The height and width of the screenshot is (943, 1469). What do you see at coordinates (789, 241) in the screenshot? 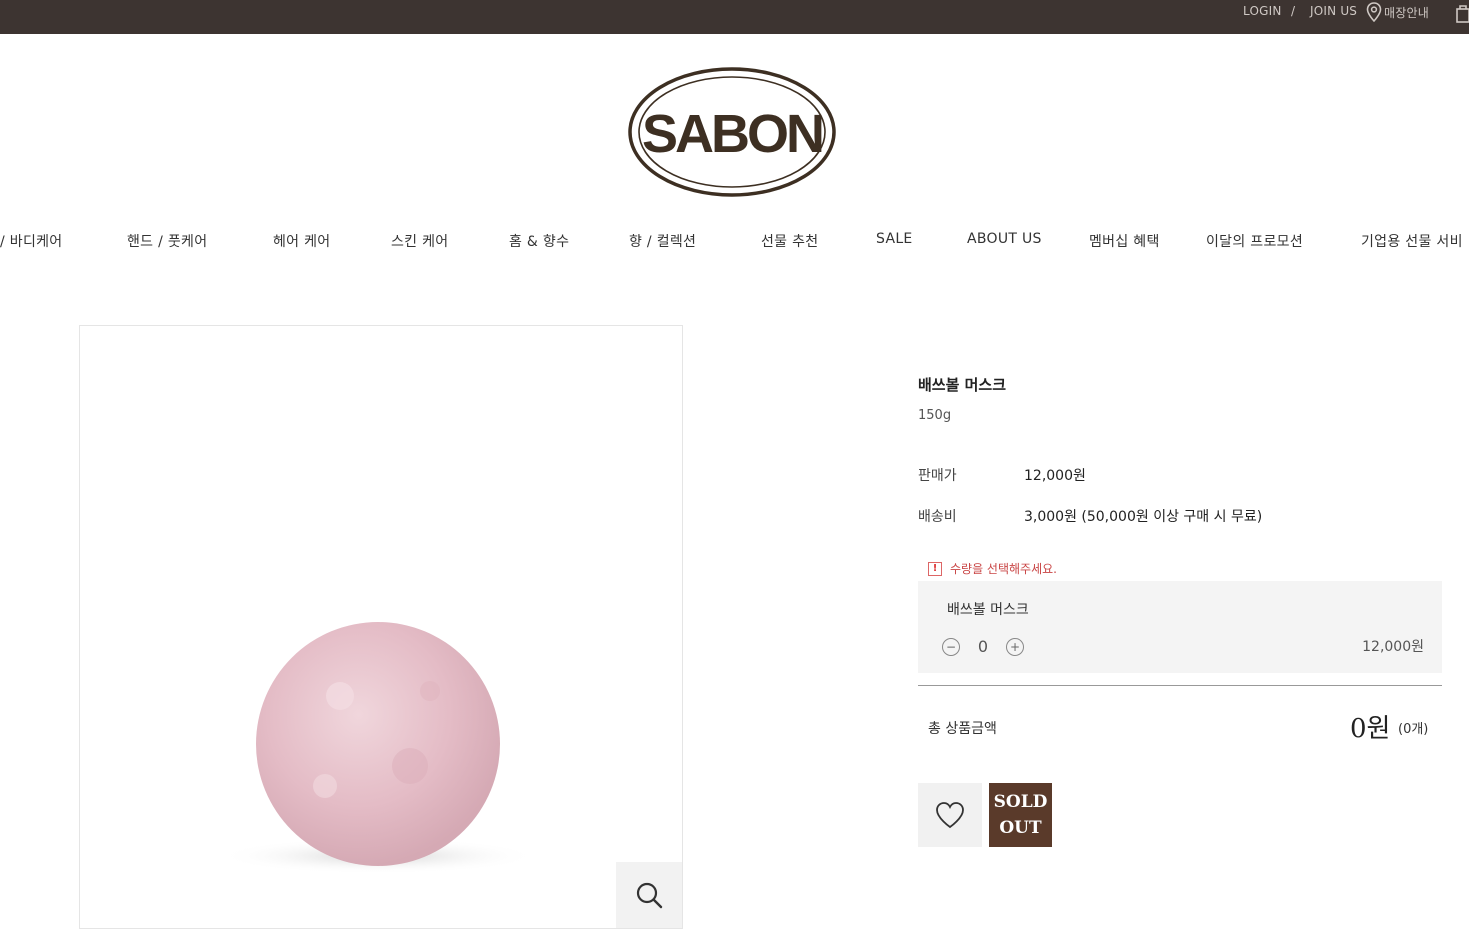
I see `nav-item-gift-recommend: 선물 추천` at bounding box center [789, 241].